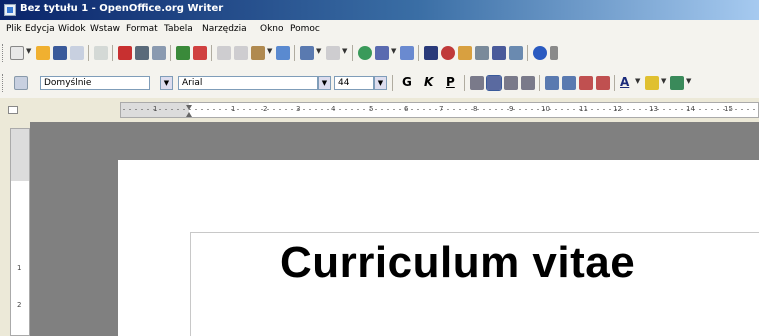 This screenshot has width=759, height=336. Describe the element at coordinates (448, 53) in the screenshot. I see `navigator-icon` at that location.